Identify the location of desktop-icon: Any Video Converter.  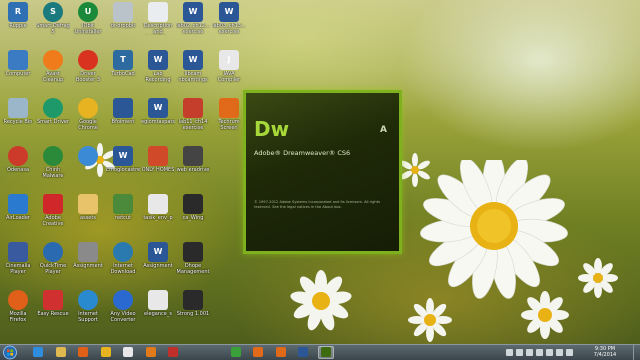
(123, 314).